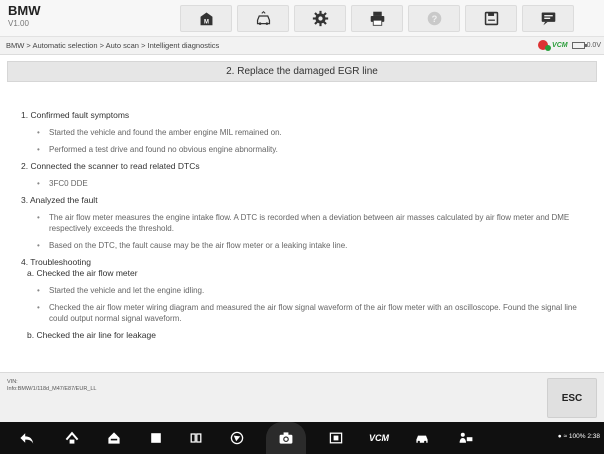 This screenshot has height=454, width=604. I want to click on help-icon: ?, so click(434, 18).